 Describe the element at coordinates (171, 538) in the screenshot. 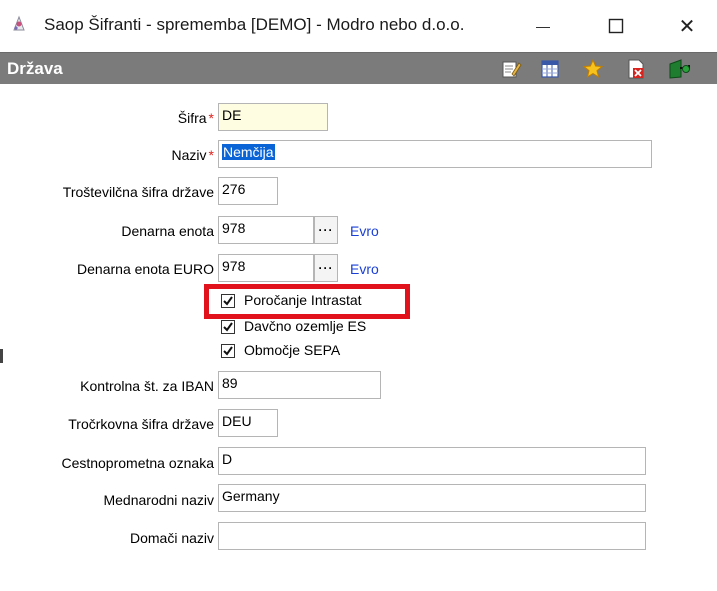

I see `domaci-naziv-label: Domači naziv` at that location.